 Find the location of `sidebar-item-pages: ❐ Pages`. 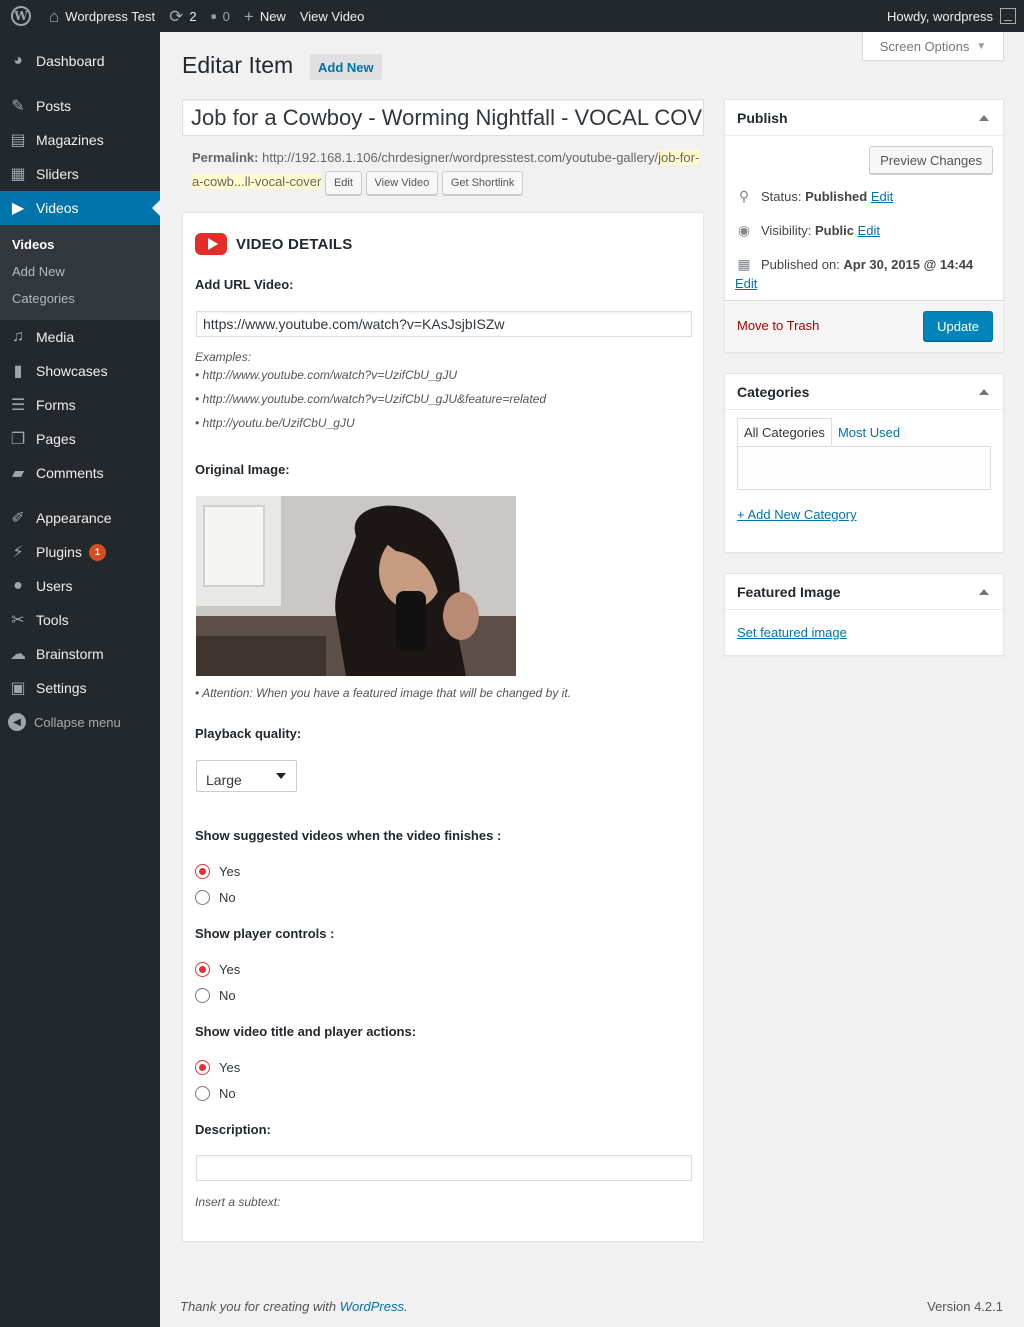

sidebar-item-pages: ❐ Pages is located at coordinates (80, 439).